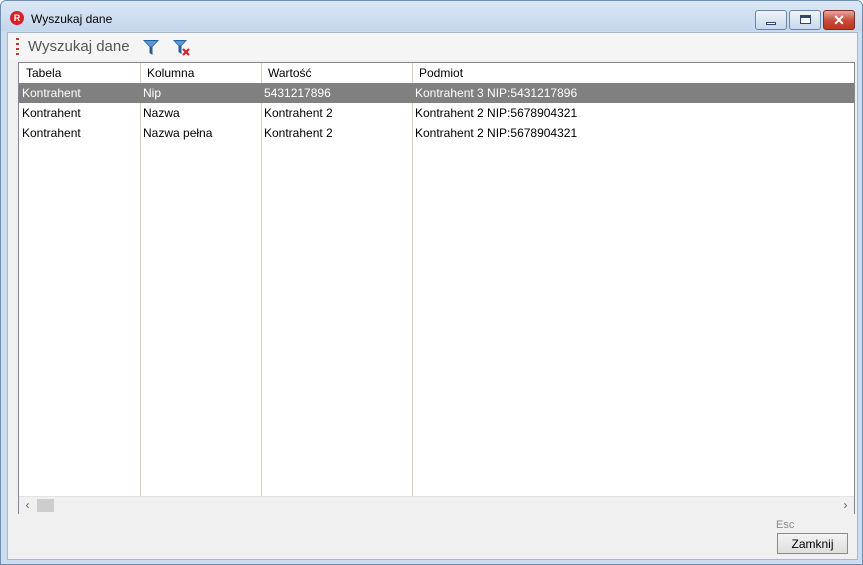 The height and width of the screenshot is (565, 863). I want to click on cell-wartosc: 5431217896, so click(297, 93).